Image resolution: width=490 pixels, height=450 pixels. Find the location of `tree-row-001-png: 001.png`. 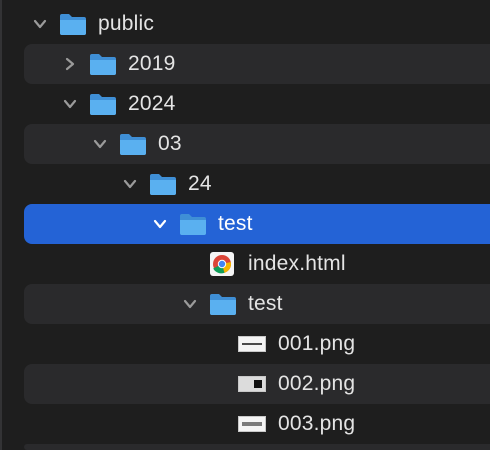

tree-row-001-png: 001.png is located at coordinates (257, 344).